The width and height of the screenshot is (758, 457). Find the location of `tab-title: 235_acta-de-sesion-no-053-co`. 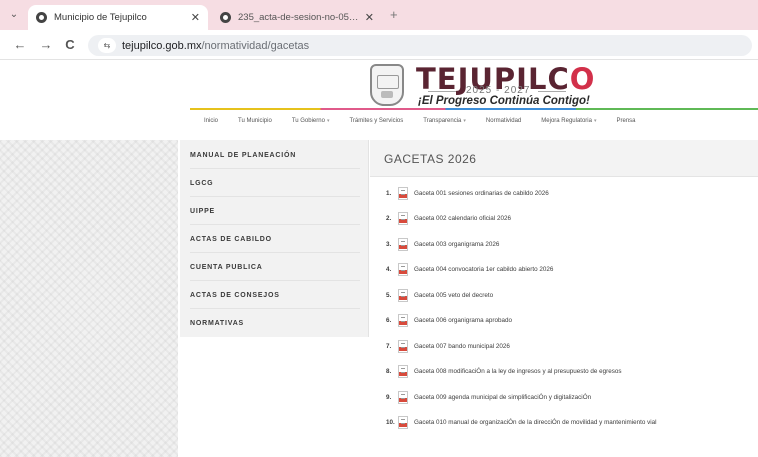

tab-title: 235_acta-de-sesion-no-053-co is located at coordinates (298, 17).